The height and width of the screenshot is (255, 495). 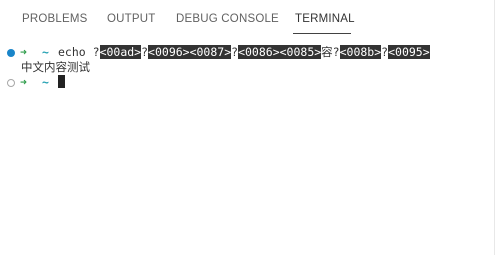 What do you see at coordinates (131, 19) in the screenshot?
I see `tab-output: OUTPUT` at bounding box center [131, 19].